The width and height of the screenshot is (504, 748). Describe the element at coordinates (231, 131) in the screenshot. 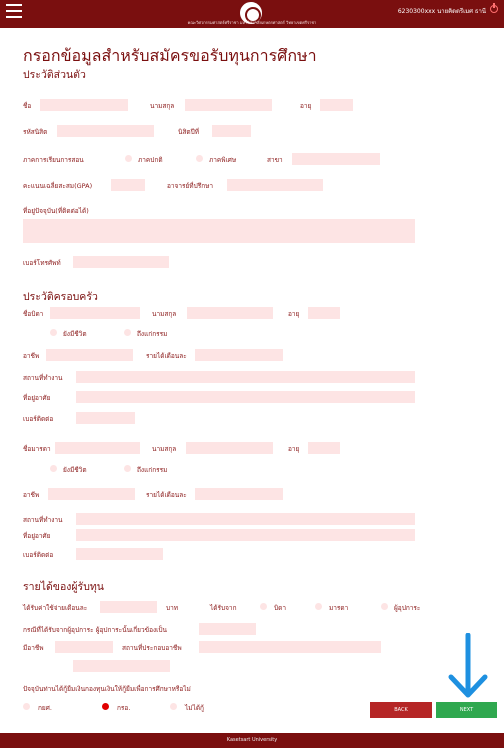

I see `year-input` at that location.